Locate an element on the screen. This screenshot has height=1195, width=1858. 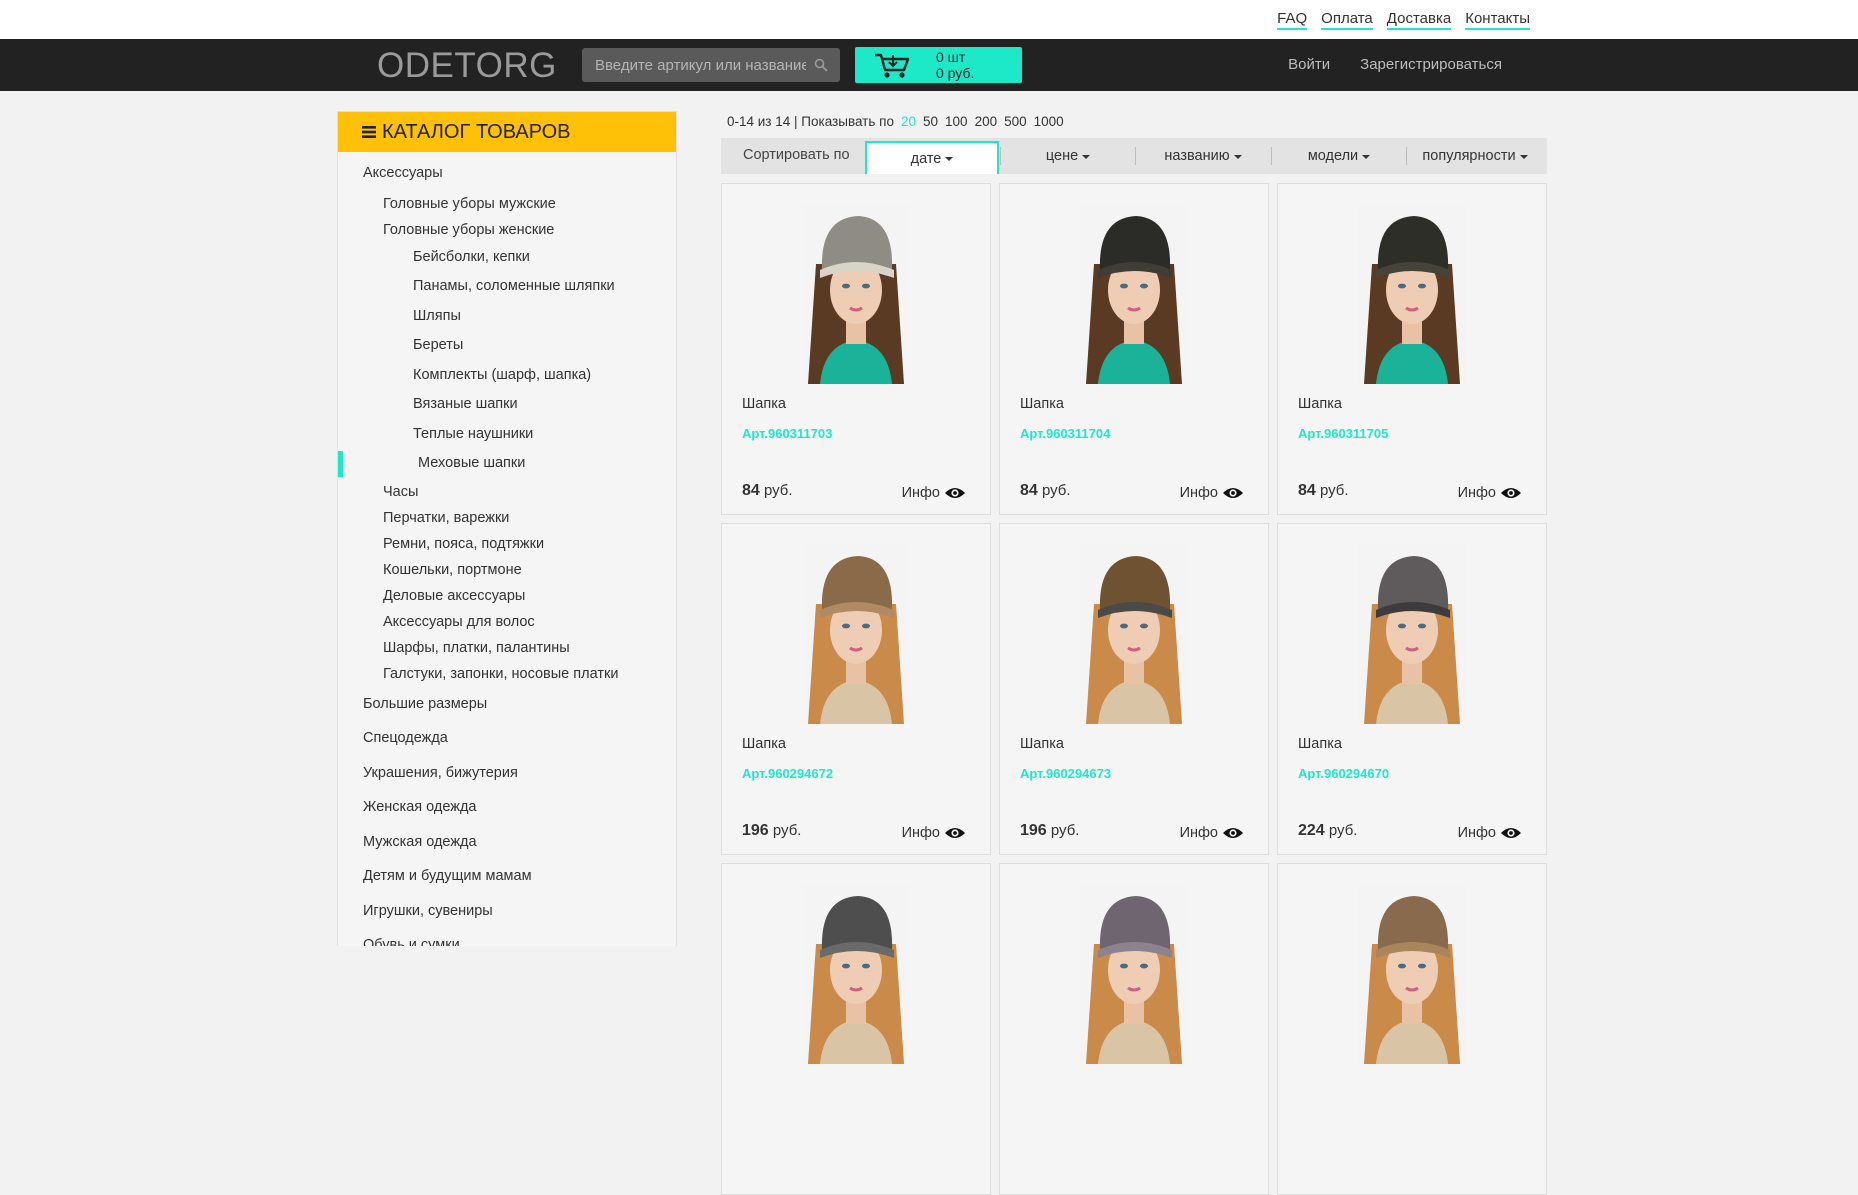
sort-option: названию is located at coordinates (1203, 156).